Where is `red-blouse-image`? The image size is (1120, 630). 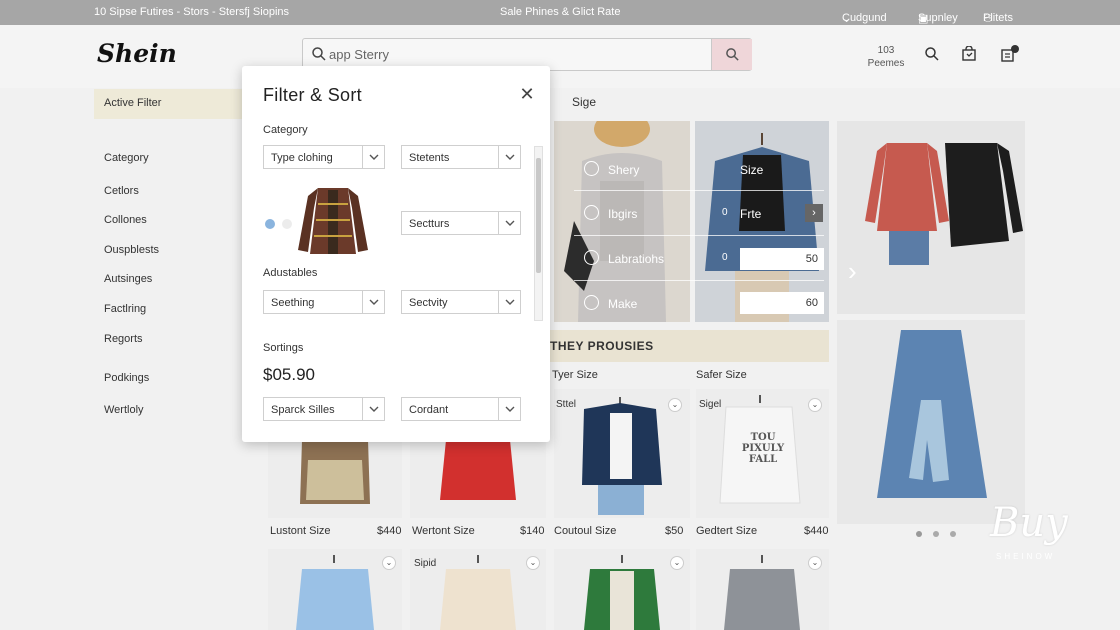
red-blouse-image is located at coordinates (478, 479).